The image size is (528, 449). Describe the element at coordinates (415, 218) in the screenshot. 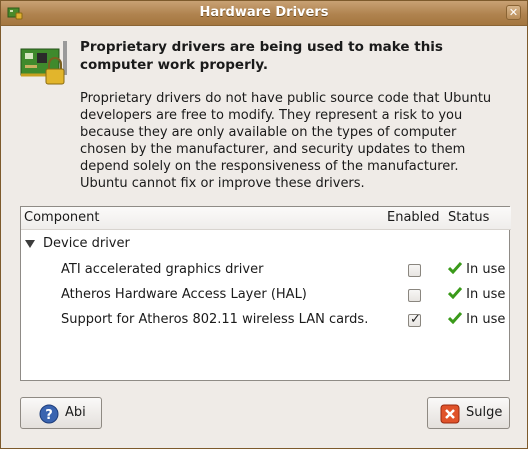

I see `column-header-enabled: Enabled` at that location.